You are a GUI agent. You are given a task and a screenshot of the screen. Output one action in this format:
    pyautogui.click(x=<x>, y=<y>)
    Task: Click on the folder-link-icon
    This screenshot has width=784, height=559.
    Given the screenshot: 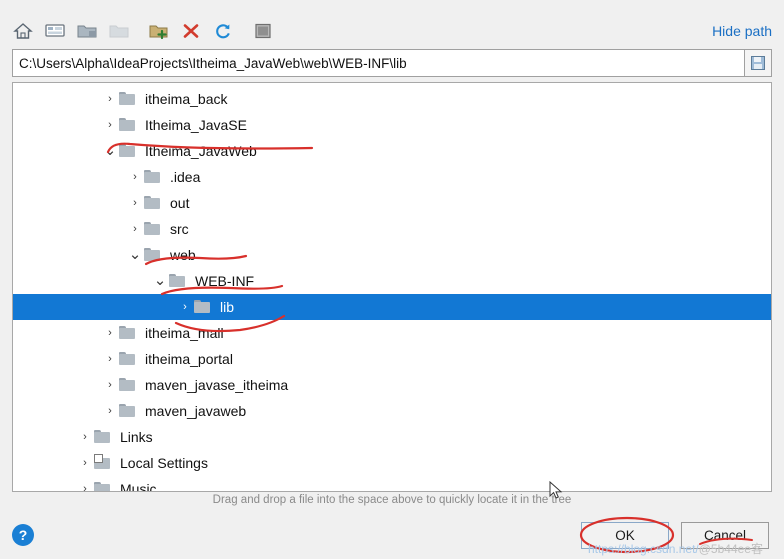 What is the action you would take?
    pyautogui.click(x=104, y=462)
    